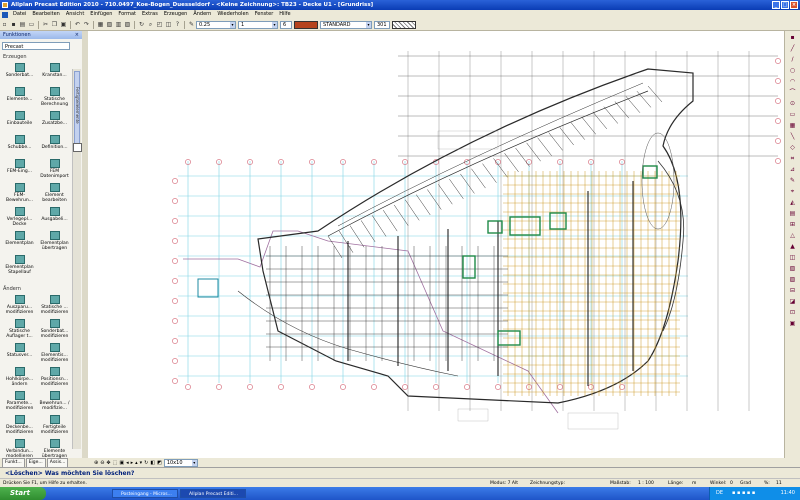 The height and width of the screenshot is (500, 800). What do you see at coordinates (743, 493) in the screenshot?
I see `tray-icons: ▪ ▪ ▪ ▪ ▪` at bounding box center [743, 493].